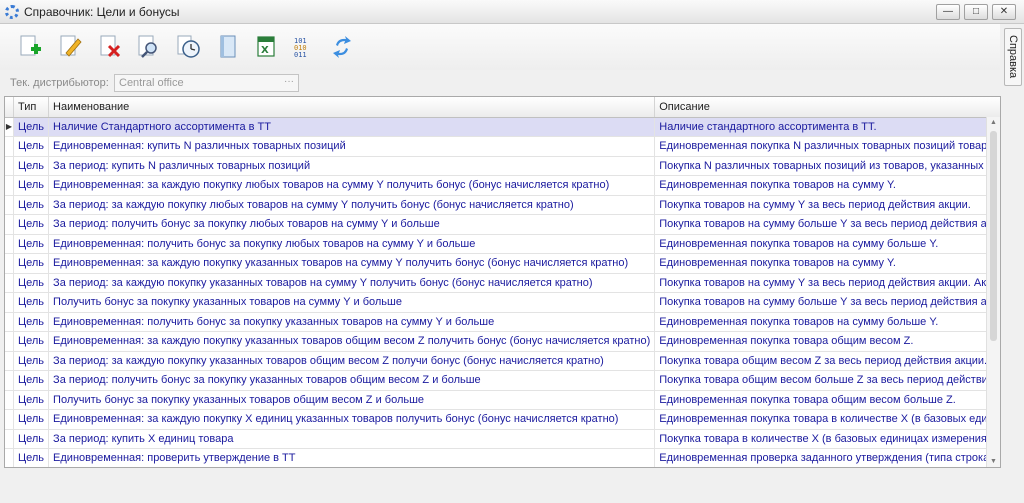  Describe the element at coordinates (352, 107) in the screenshot. I see `column-header-name: Наименование` at that location.